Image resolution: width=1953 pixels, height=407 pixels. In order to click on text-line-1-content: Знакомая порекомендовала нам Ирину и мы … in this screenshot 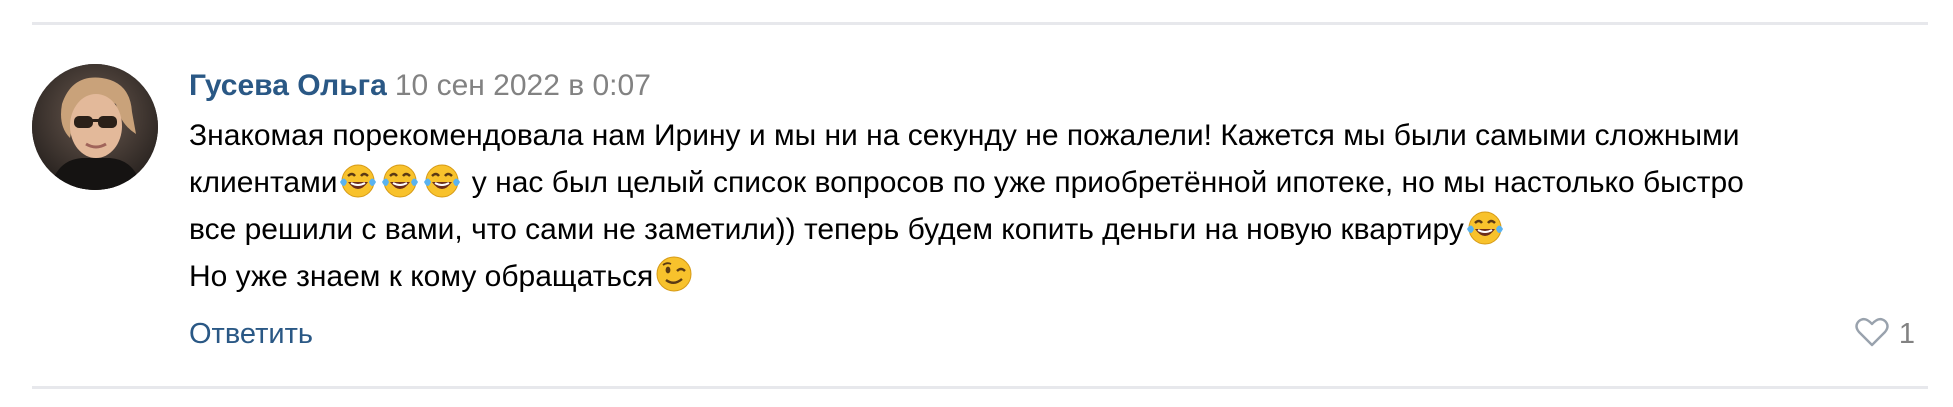, I will do `click(964, 135)`.